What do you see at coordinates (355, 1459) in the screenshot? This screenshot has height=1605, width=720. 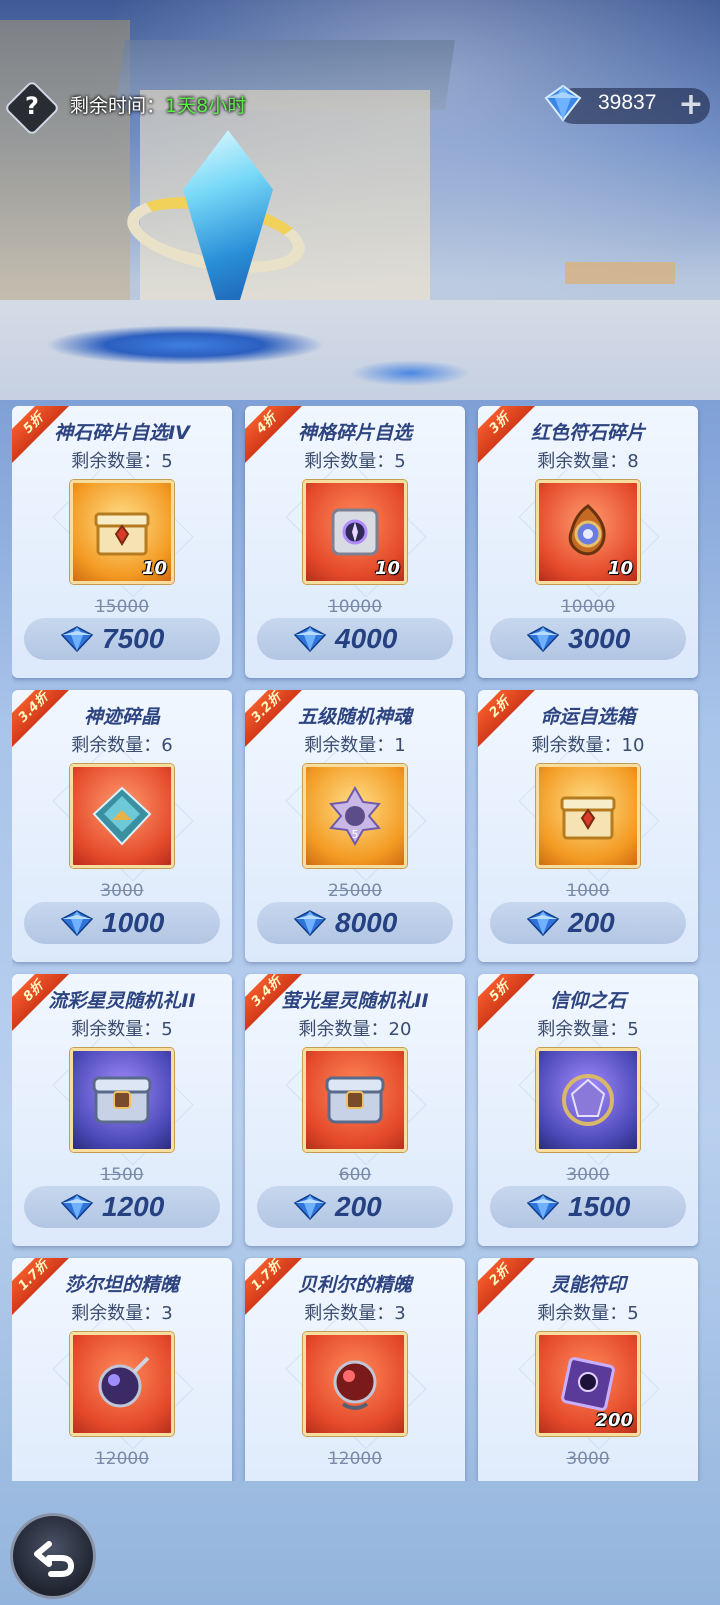 I see `original-price: 12000` at bounding box center [355, 1459].